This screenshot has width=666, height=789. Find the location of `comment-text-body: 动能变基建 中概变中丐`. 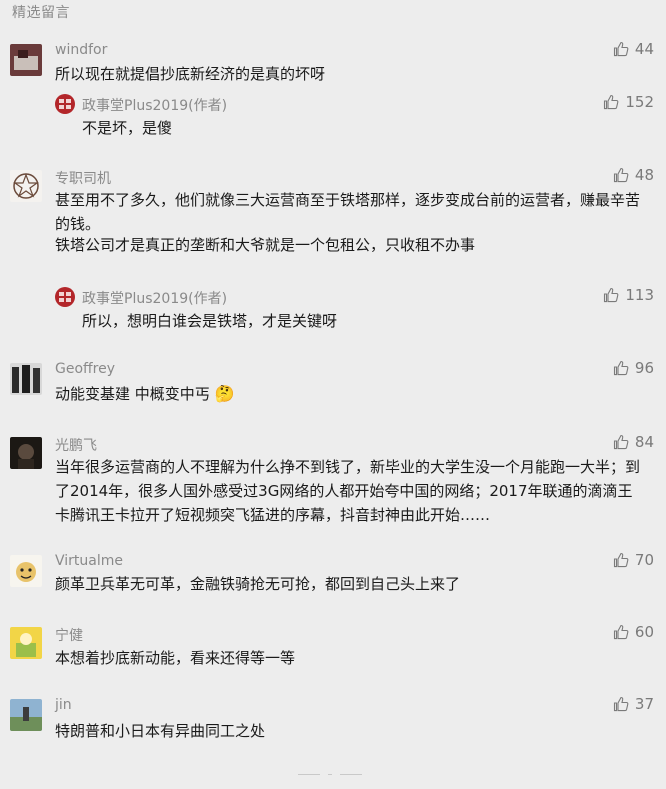

comment-text-body: 动能变基建 中概变中丐 is located at coordinates (132, 394).